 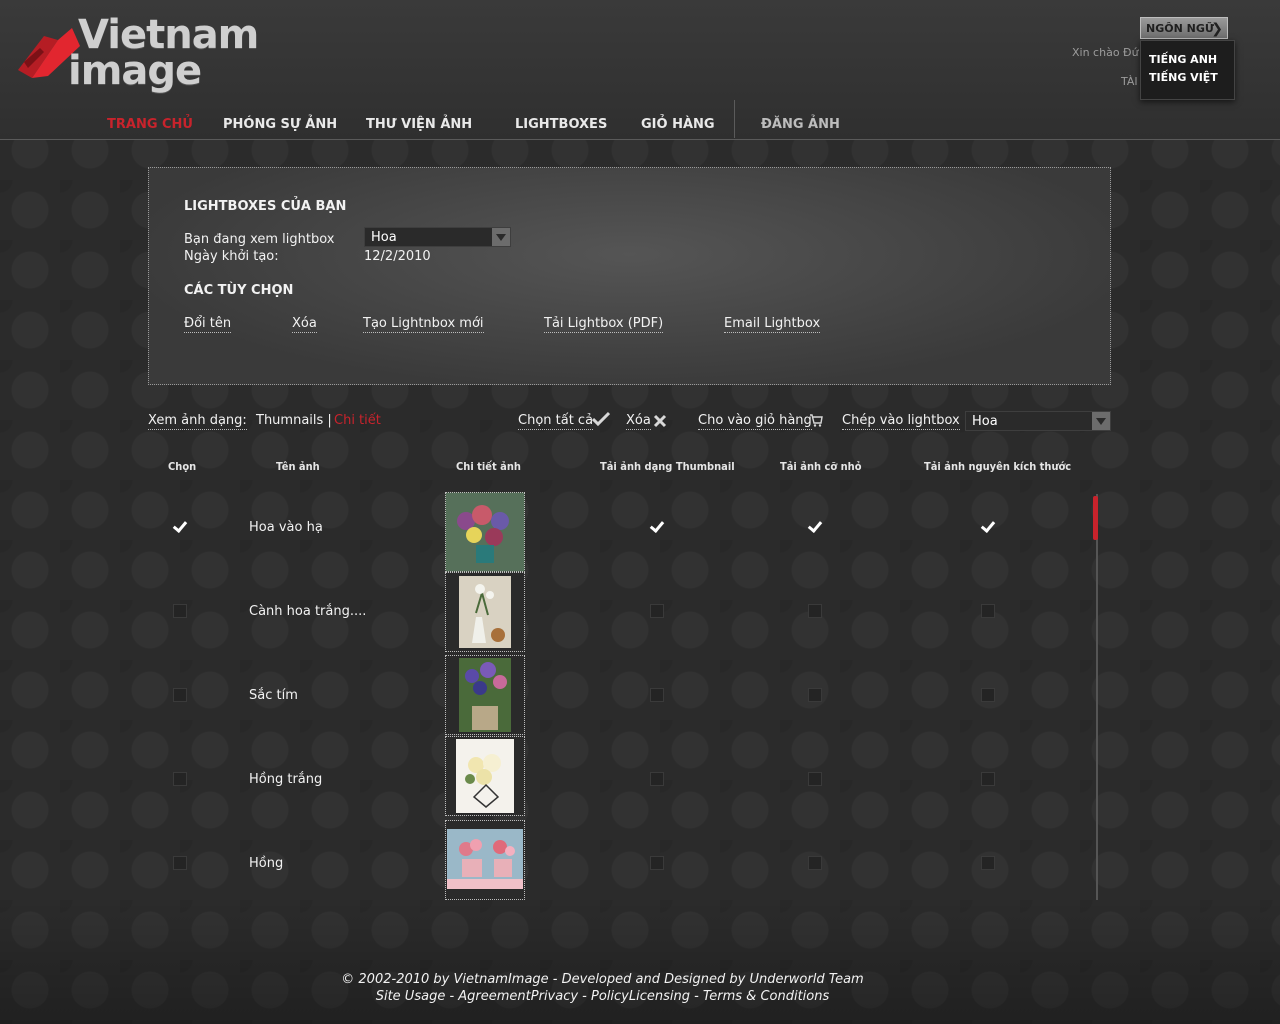 I want to click on view-thumbnails-link: Thumnails |, so click(x=294, y=420).